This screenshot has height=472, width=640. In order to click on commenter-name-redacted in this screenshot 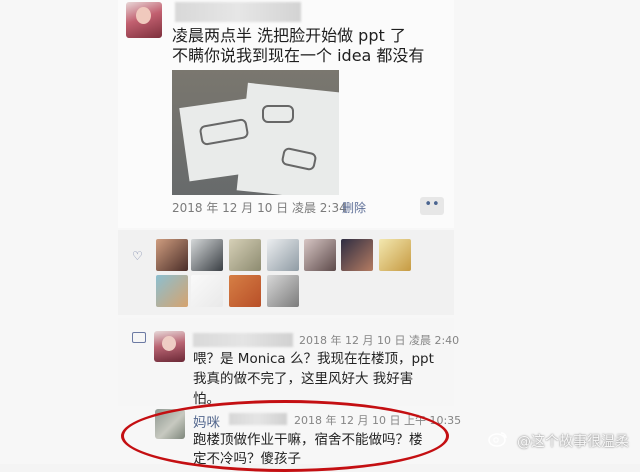, I will do `click(243, 340)`.